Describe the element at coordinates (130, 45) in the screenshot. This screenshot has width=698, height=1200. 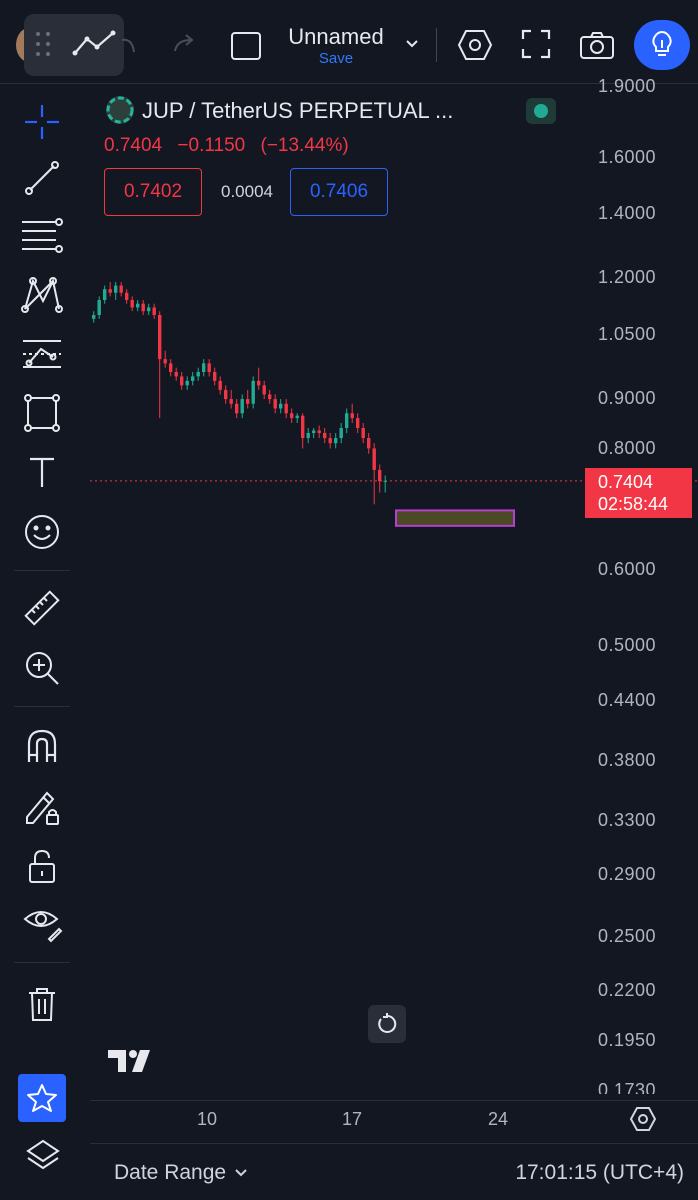
I see `undo-icon` at that location.